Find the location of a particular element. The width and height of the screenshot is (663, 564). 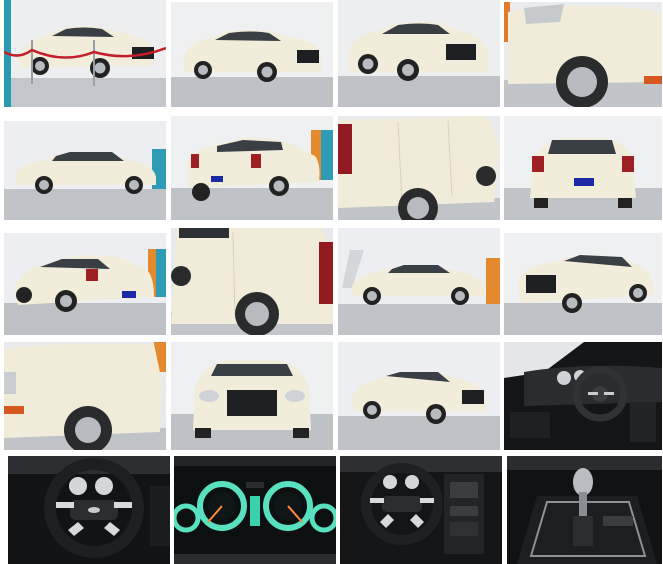

car-photo-rear-door-closeup is located at coordinates (419, 168).